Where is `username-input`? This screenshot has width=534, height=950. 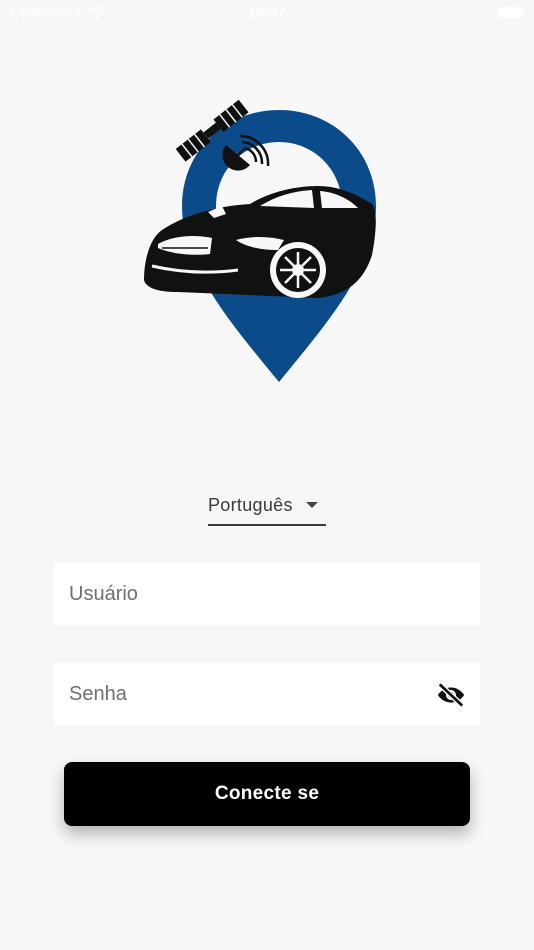 username-input is located at coordinates (267, 594).